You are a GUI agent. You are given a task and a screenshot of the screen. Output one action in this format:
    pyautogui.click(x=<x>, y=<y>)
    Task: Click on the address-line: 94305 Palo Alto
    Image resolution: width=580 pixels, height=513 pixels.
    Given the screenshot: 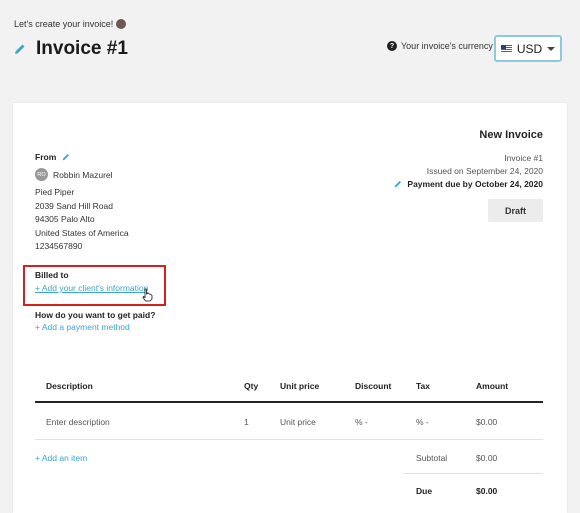 What is the action you would take?
    pyautogui.click(x=65, y=219)
    